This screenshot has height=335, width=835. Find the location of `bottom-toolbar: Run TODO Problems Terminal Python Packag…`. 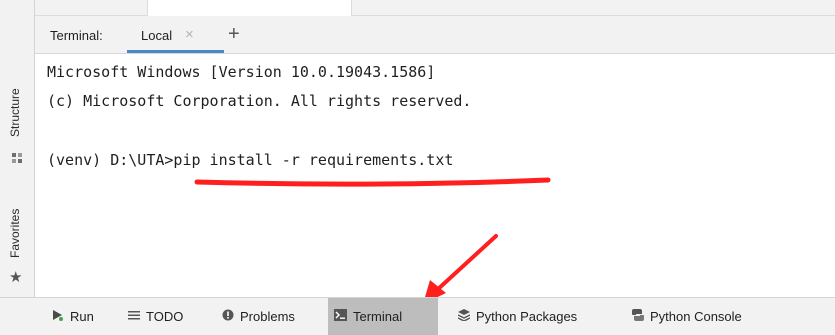

bottom-toolbar: Run TODO Problems Terminal Python Packag… is located at coordinates (417, 316).